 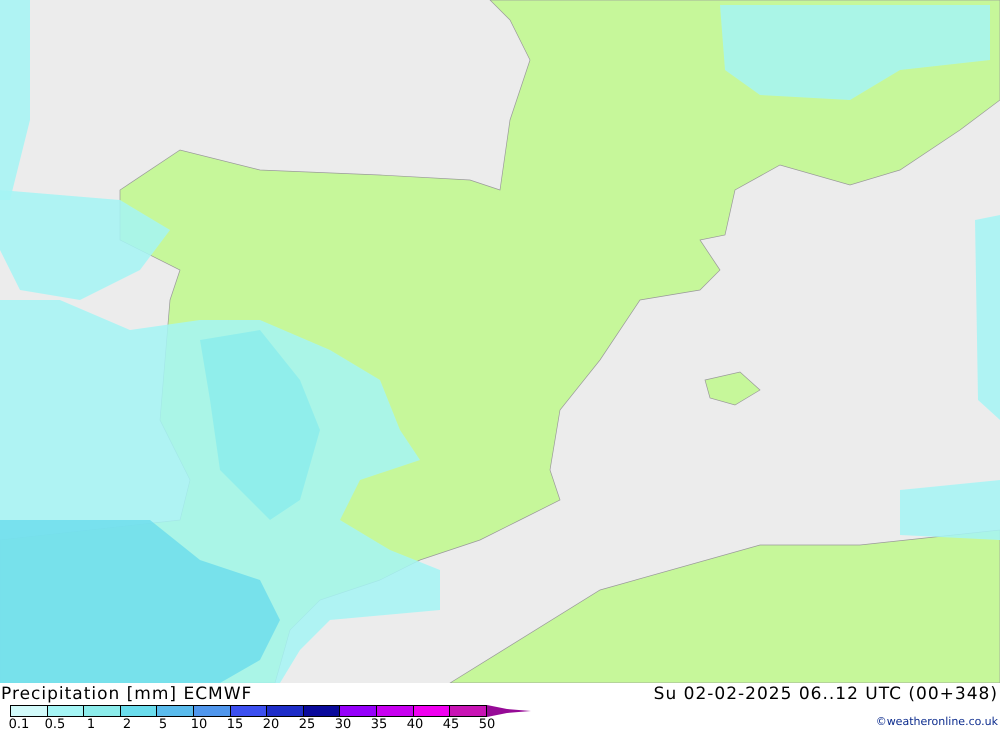 I want to click on legend-label: 20, so click(x=271, y=724).